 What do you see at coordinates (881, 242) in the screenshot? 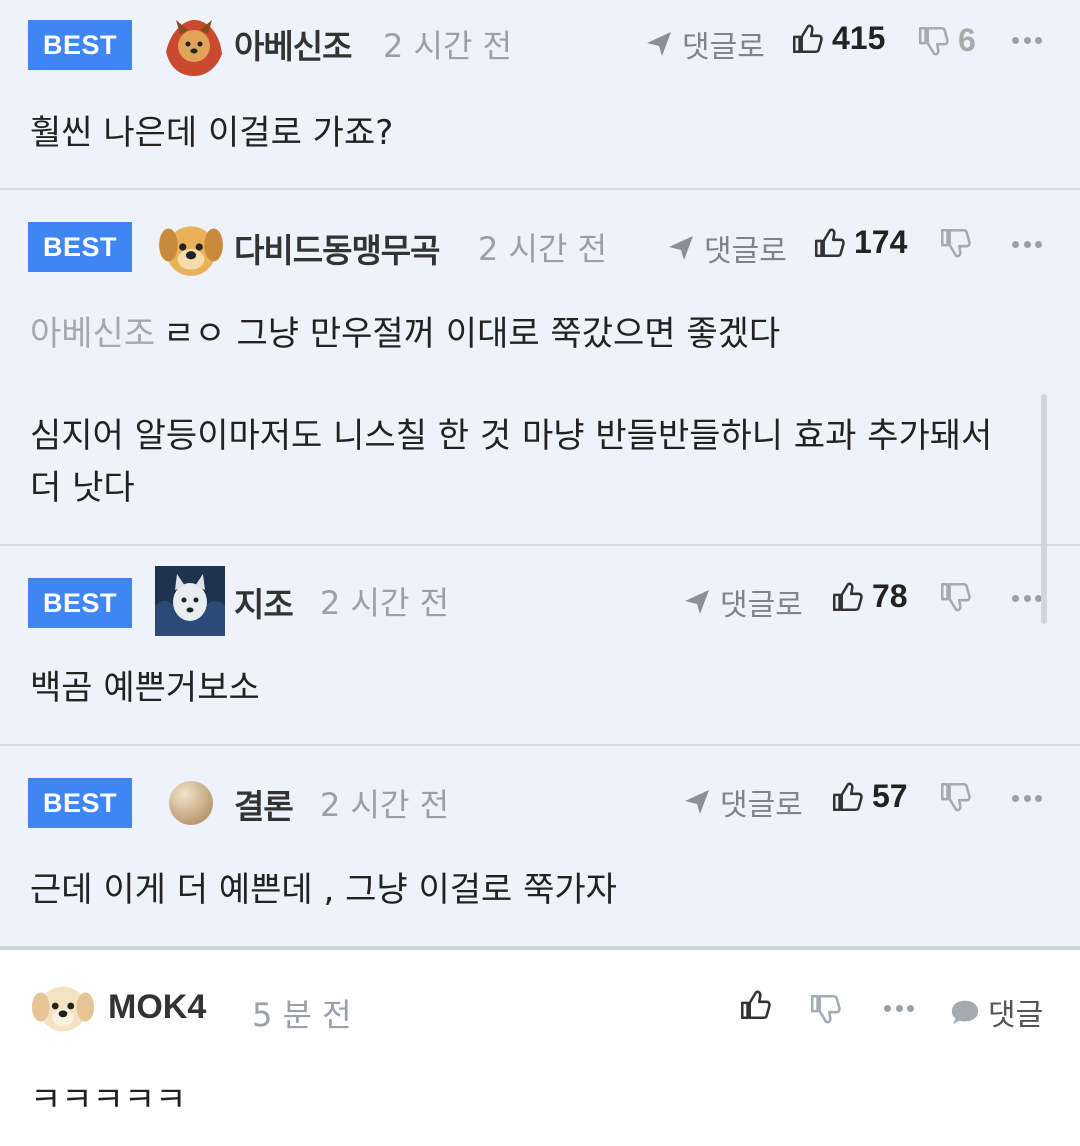
I see `like-count: 174` at bounding box center [881, 242].